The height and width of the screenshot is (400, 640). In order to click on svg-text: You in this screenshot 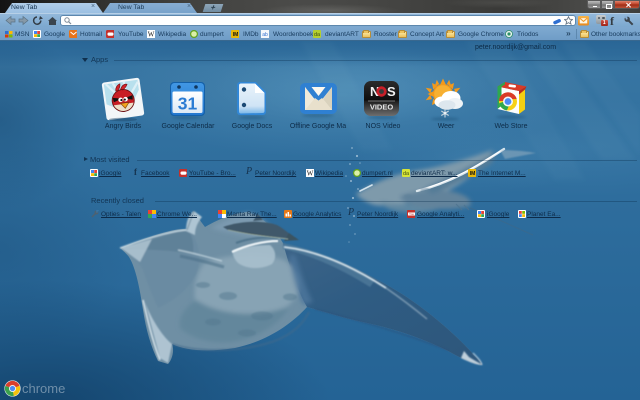, I will do `click(411, 214)`.